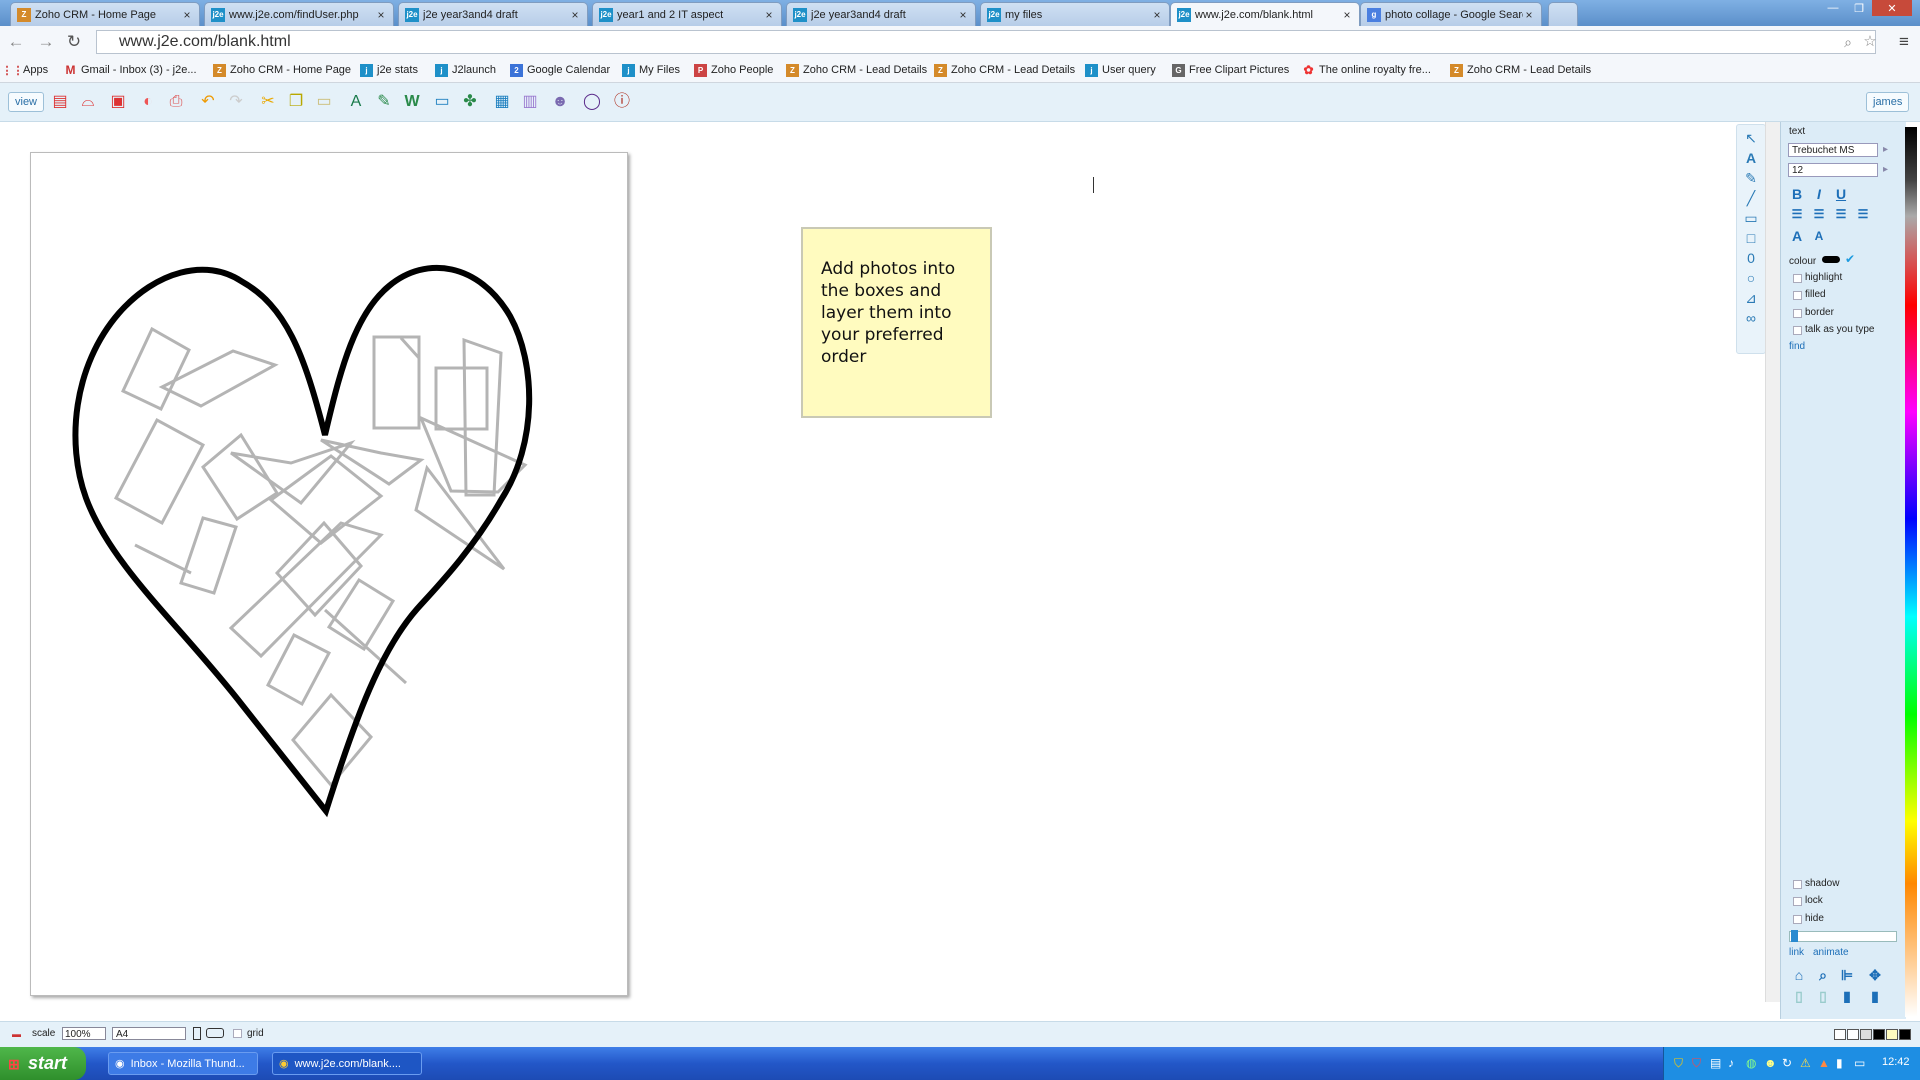 The height and width of the screenshot is (1080, 1920). What do you see at coordinates (502, 102) in the screenshot?
I see `table-icon: ▦` at bounding box center [502, 102].